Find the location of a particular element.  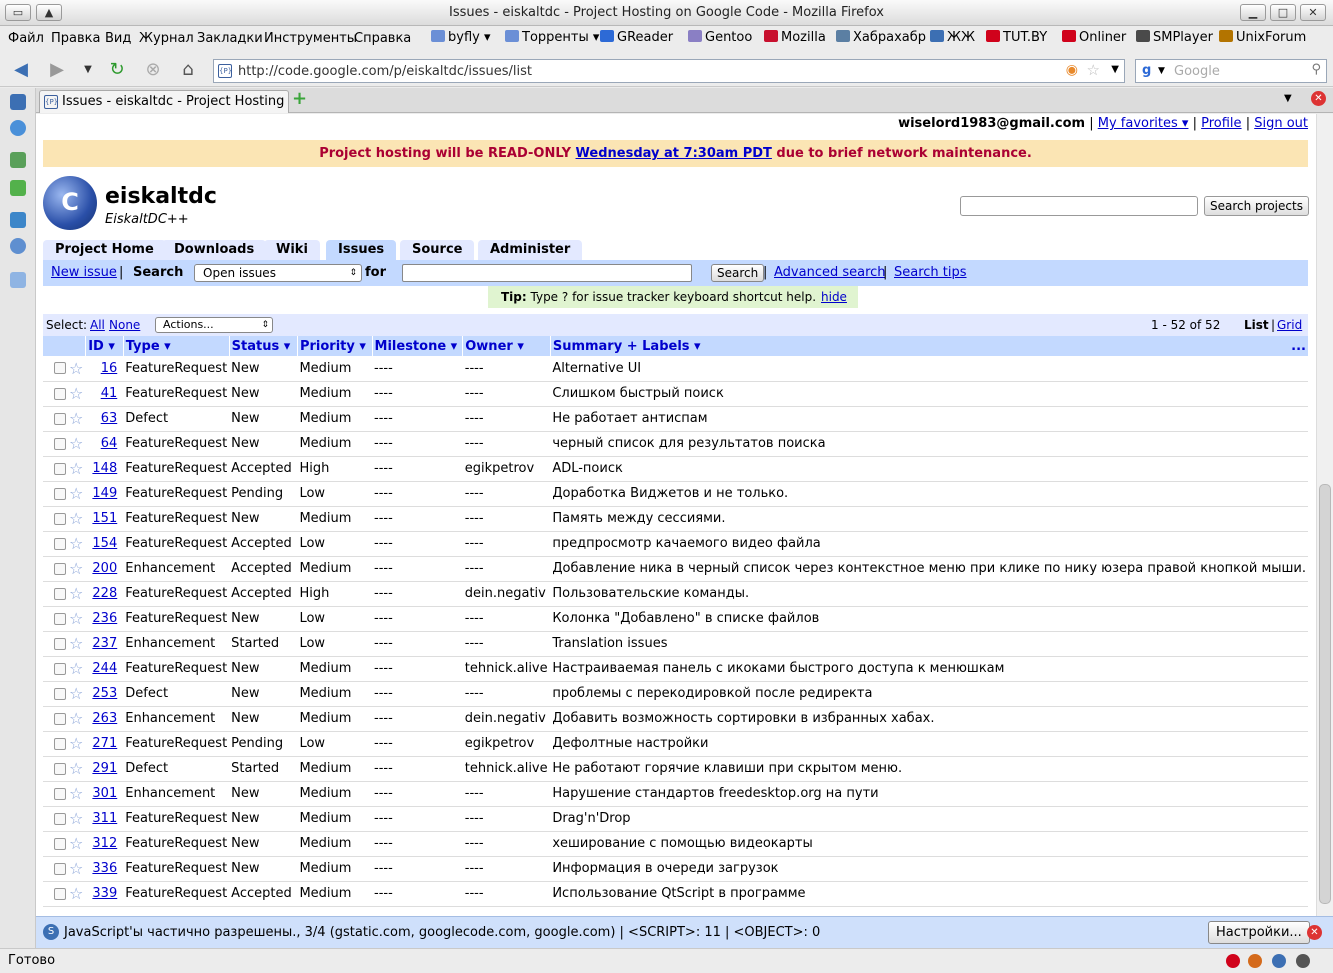

header-owner: Owner ▾ is located at coordinates (506, 346).